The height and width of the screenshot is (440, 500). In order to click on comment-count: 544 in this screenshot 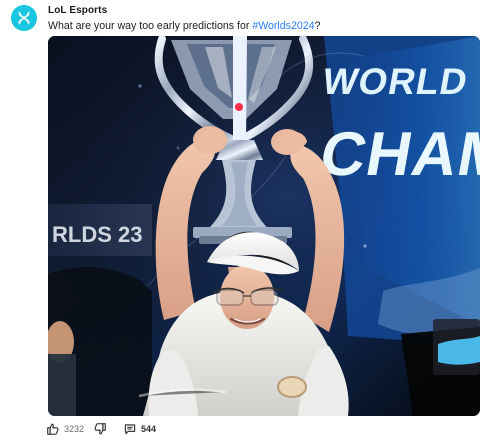, I will do `click(149, 428)`.